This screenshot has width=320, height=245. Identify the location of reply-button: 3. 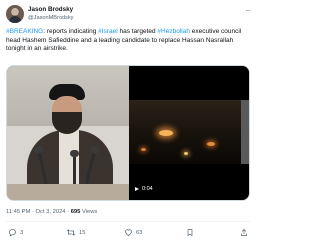
(15, 233).